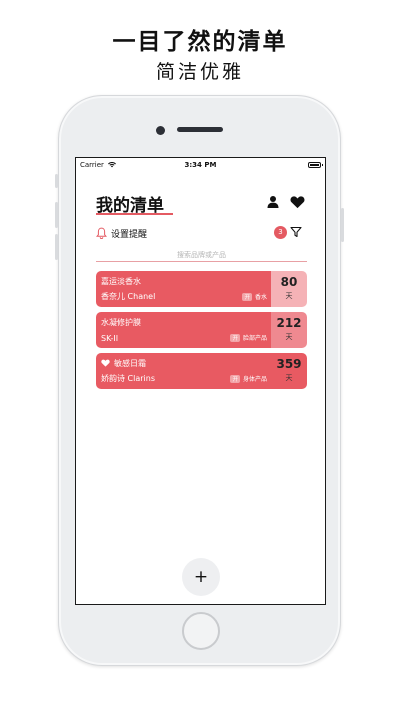  I want to click on bell-icon, so click(101, 233).